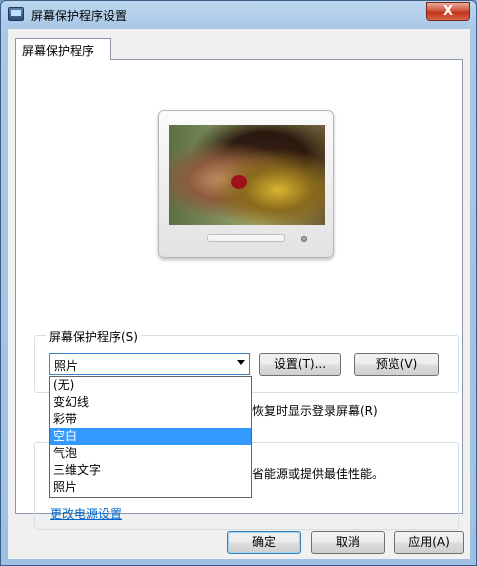 The width and height of the screenshot is (477, 566). I want to click on window-title: 屏幕保护程序设置, so click(79, 16).